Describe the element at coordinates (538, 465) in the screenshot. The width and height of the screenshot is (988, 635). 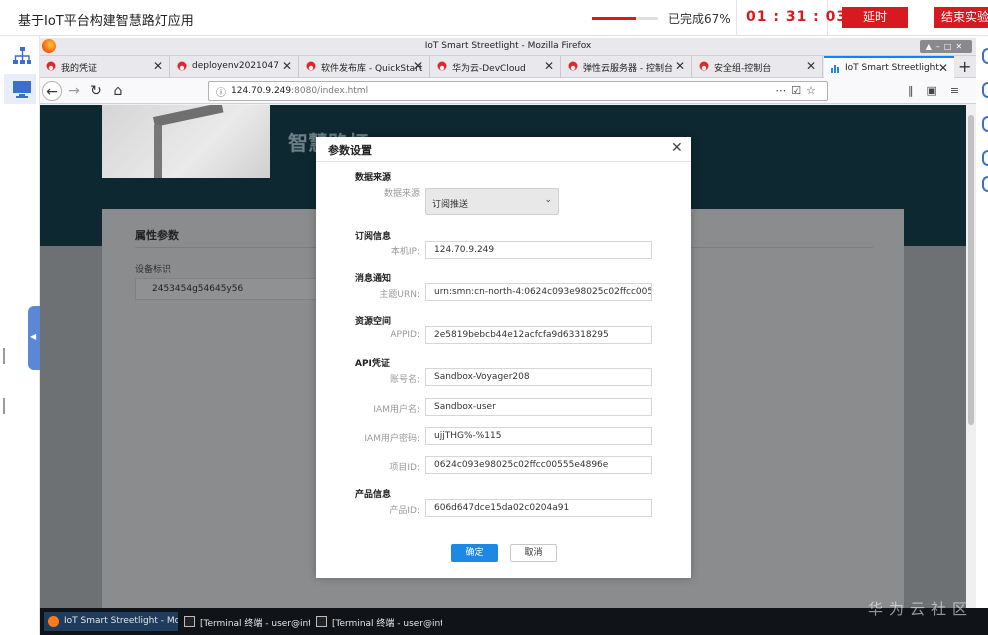
I see `project-id-input: 0624c093e98025c02ffcc00555e4896e` at that location.